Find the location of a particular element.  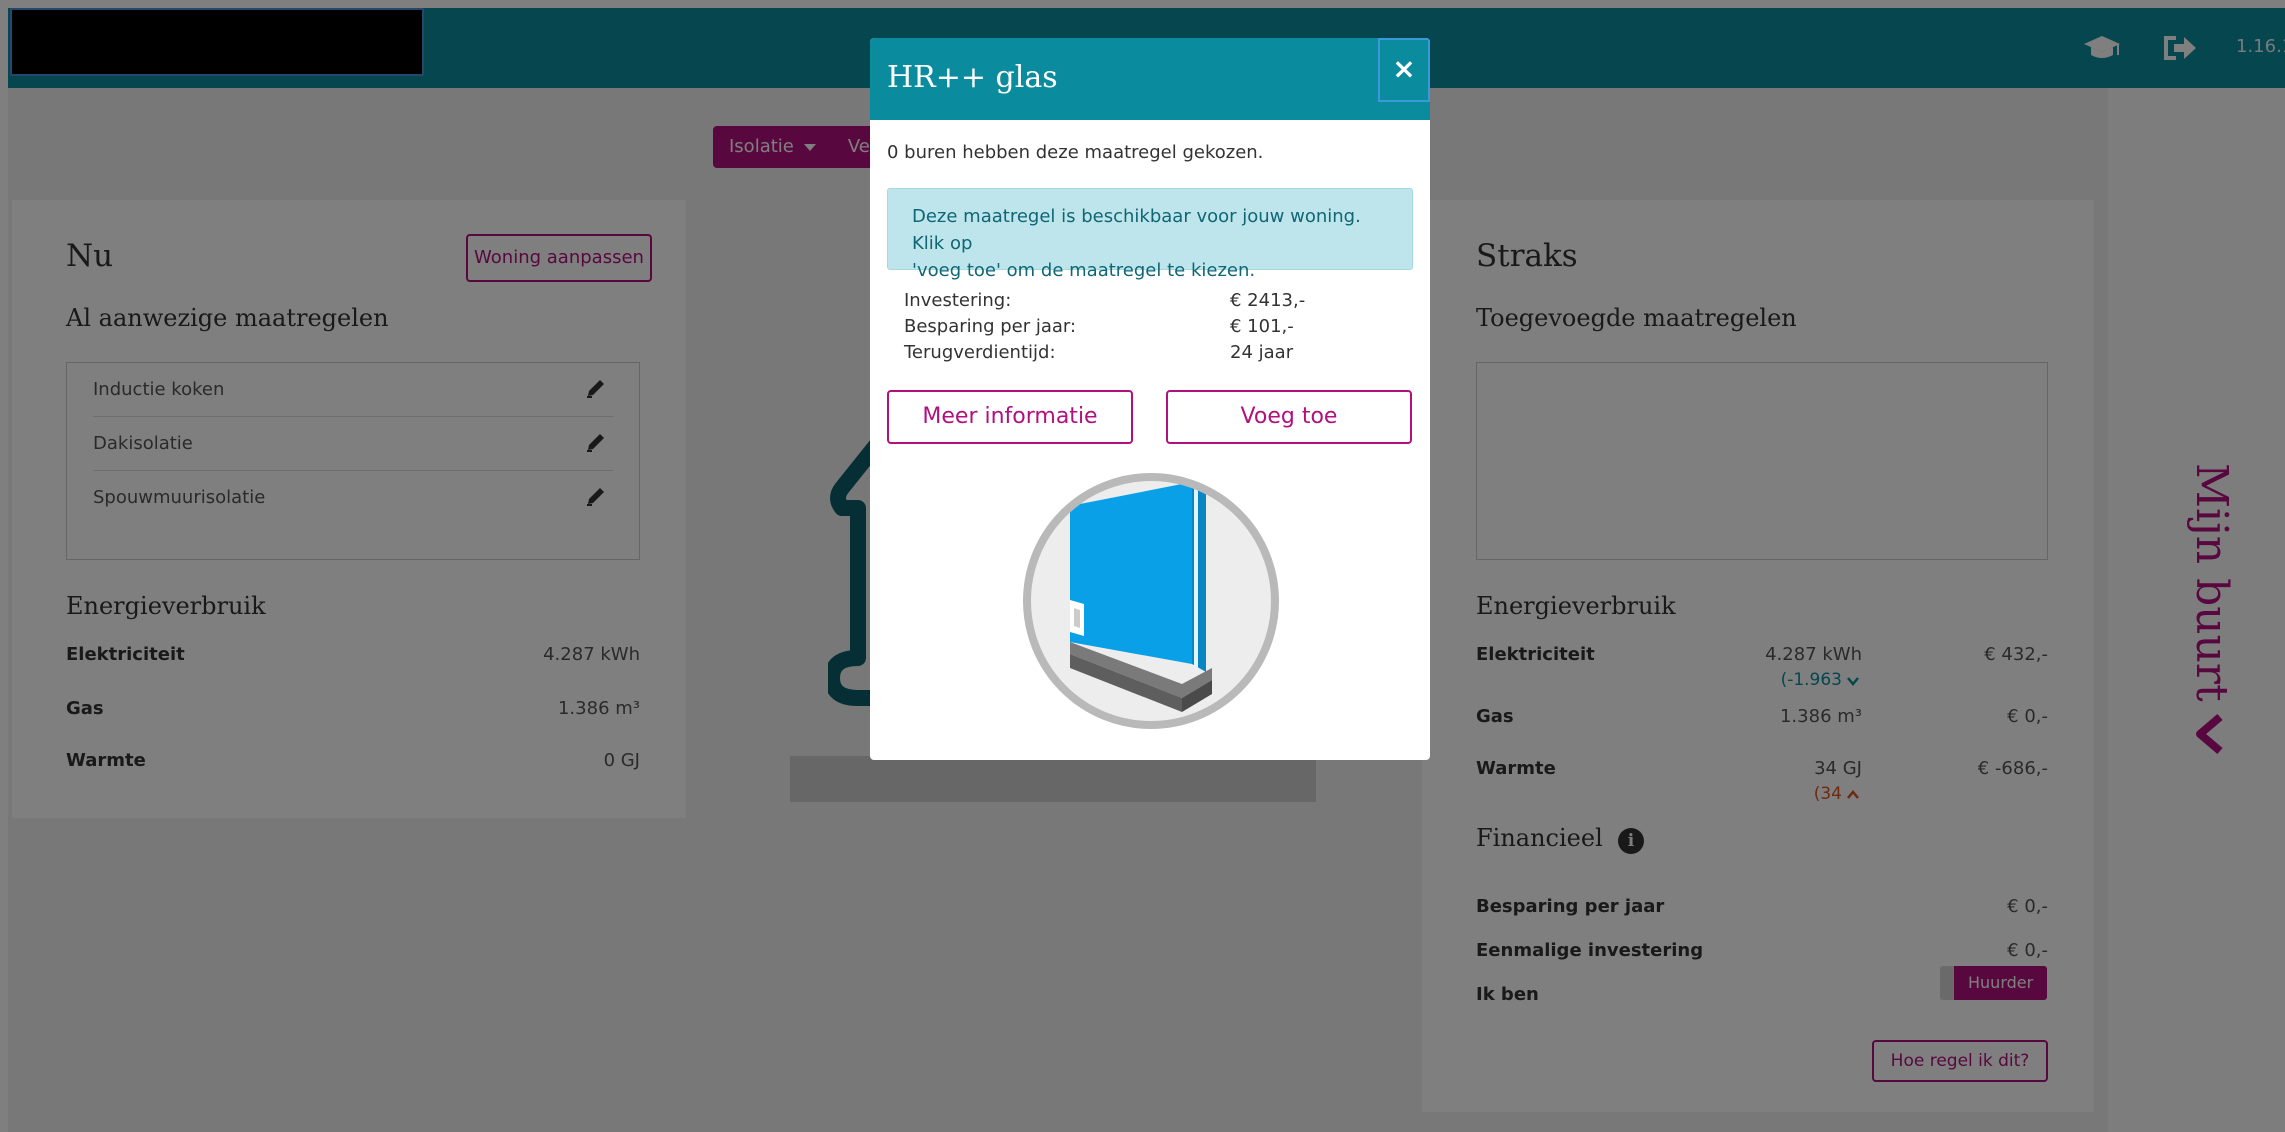

stat-value-savings: € 101,- is located at coordinates (1262, 326).